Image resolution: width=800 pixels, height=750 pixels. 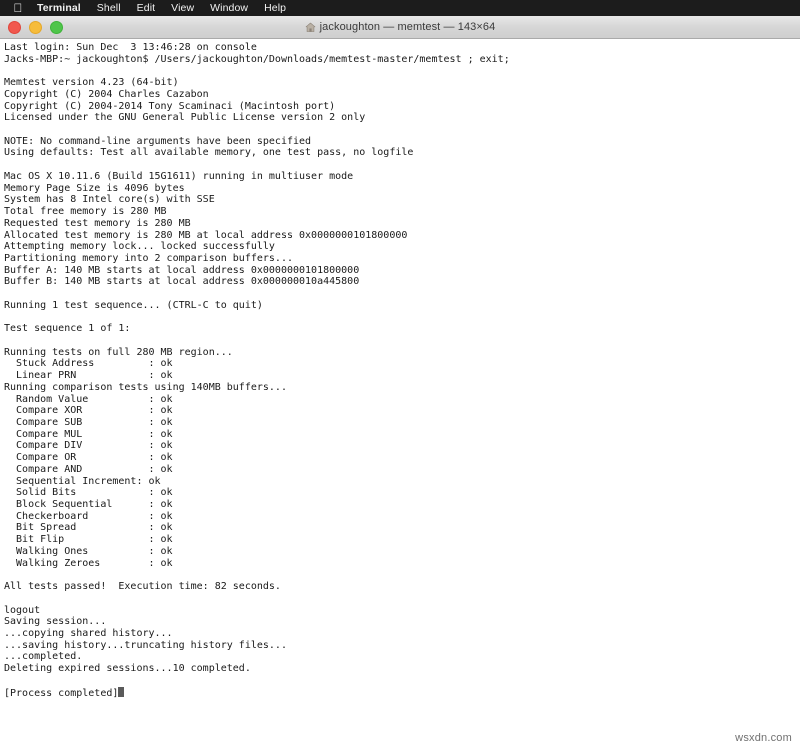 What do you see at coordinates (59, 8) in the screenshot?
I see `menu-item-terminal: Terminal` at bounding box center [59, 8].